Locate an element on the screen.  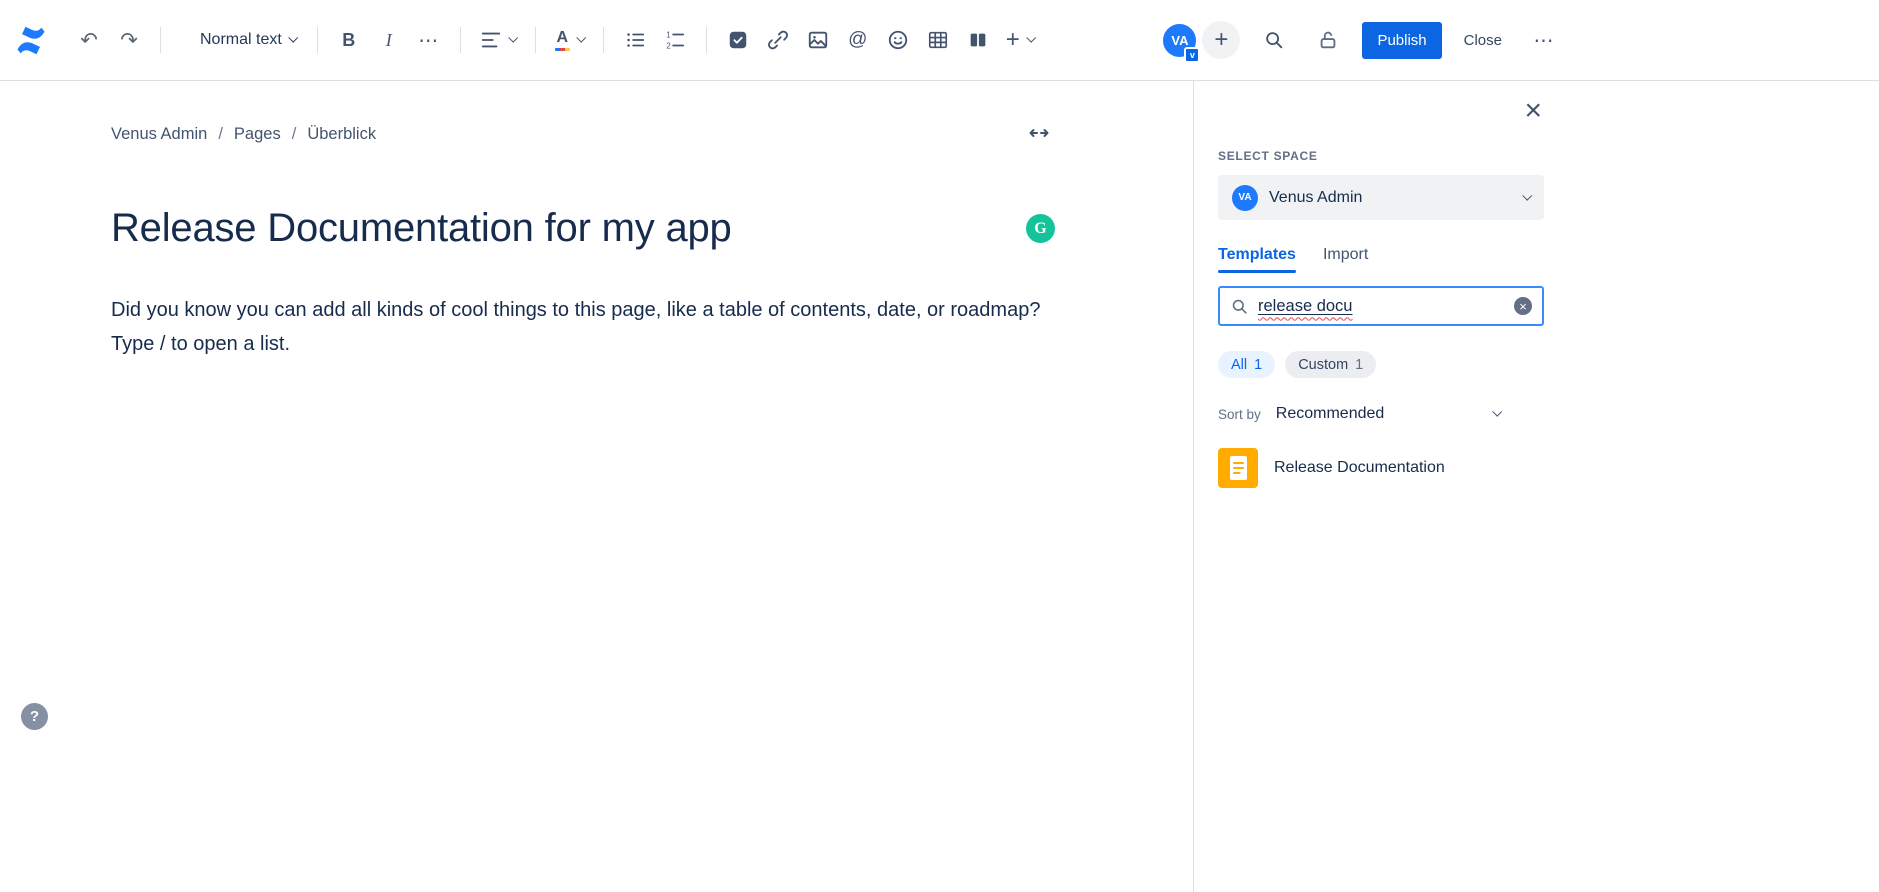
more-formatting-icon: ⋯ is located at coordinates (429, 40).